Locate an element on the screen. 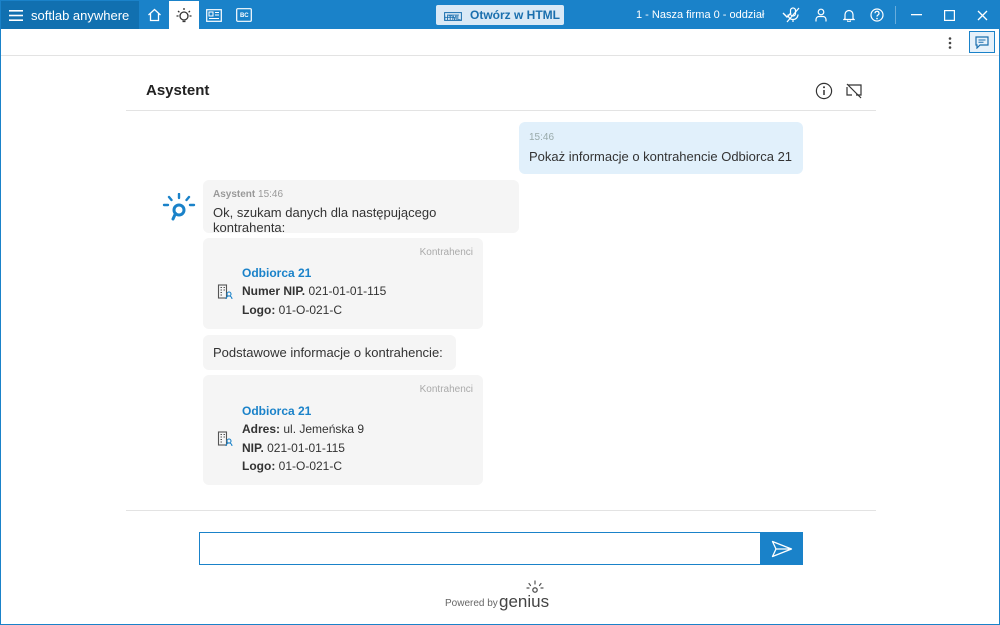 The width and height of the screenshot is (1000, 625). close-icon is located at coordinates (982, 15).